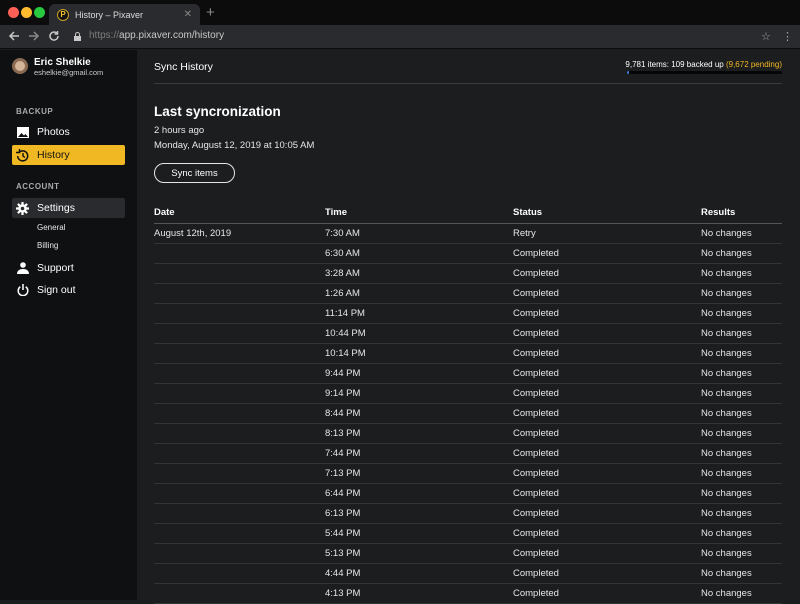 The width and height of the screenshot is (800, 604). What do you see at coordinates (14, 37) in the screenshot?
I see `back-arrow-icon` at bounding box center [14, 37].